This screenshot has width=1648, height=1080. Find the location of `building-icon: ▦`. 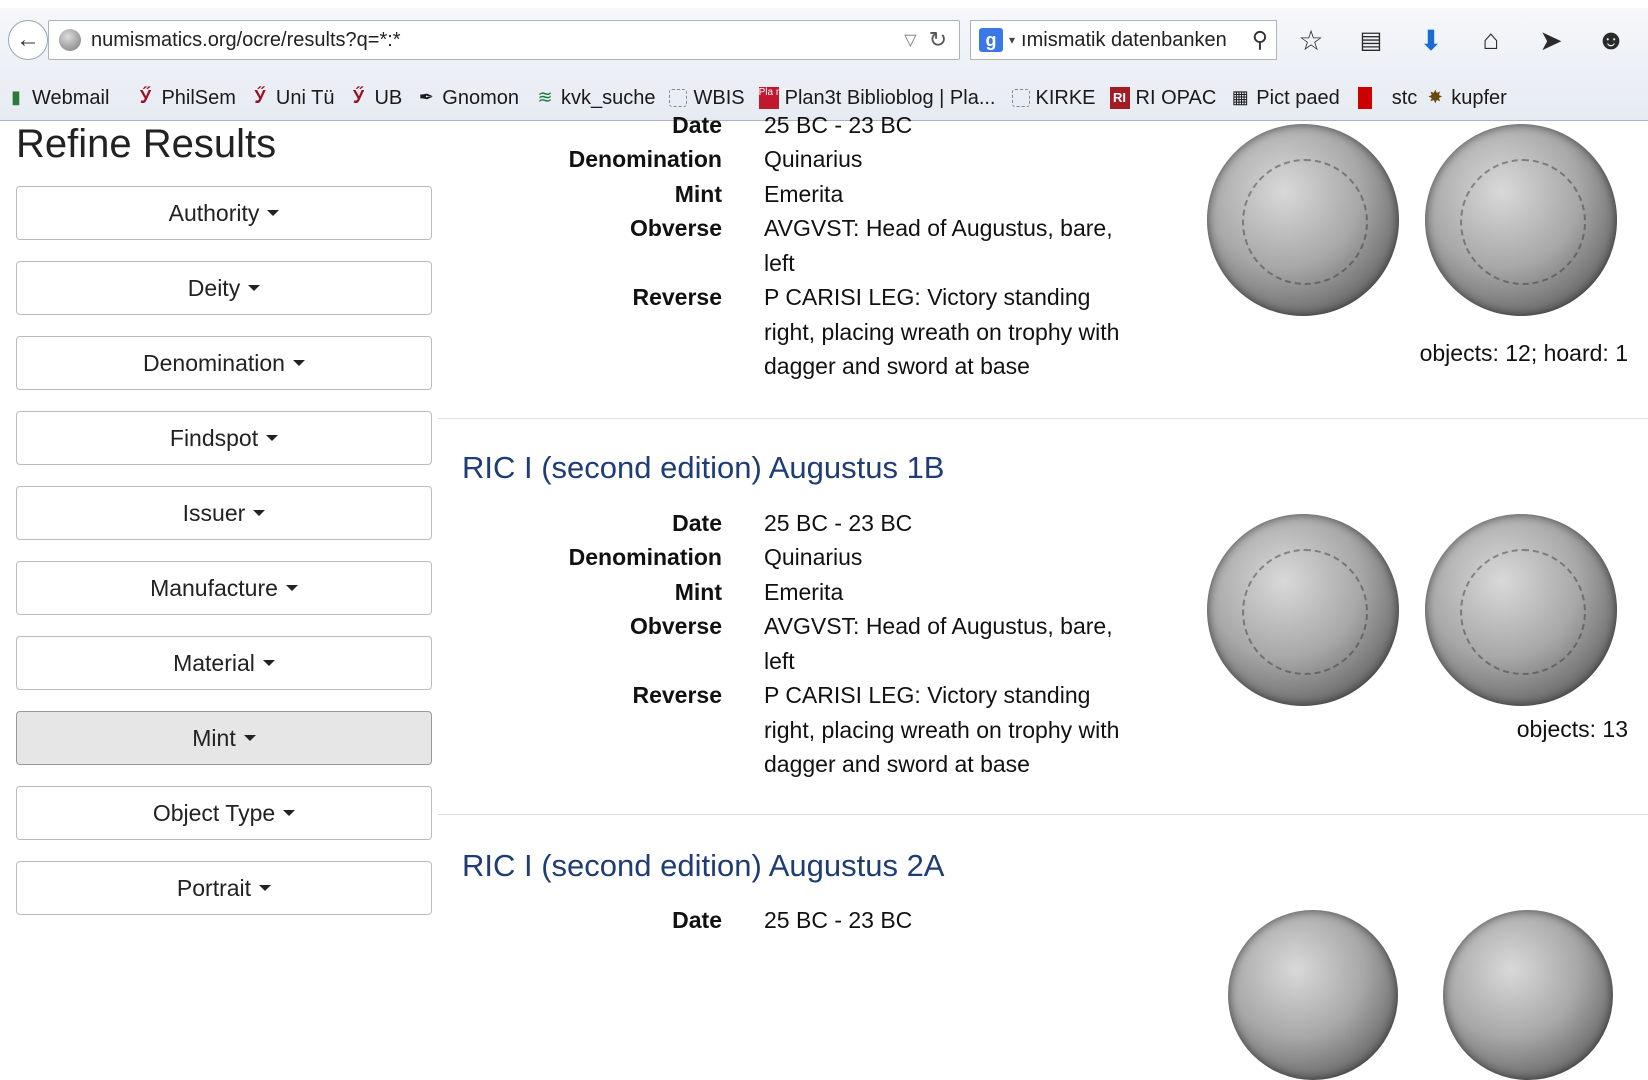

building-icon: ▦ is located at coordinates (1240, 97).